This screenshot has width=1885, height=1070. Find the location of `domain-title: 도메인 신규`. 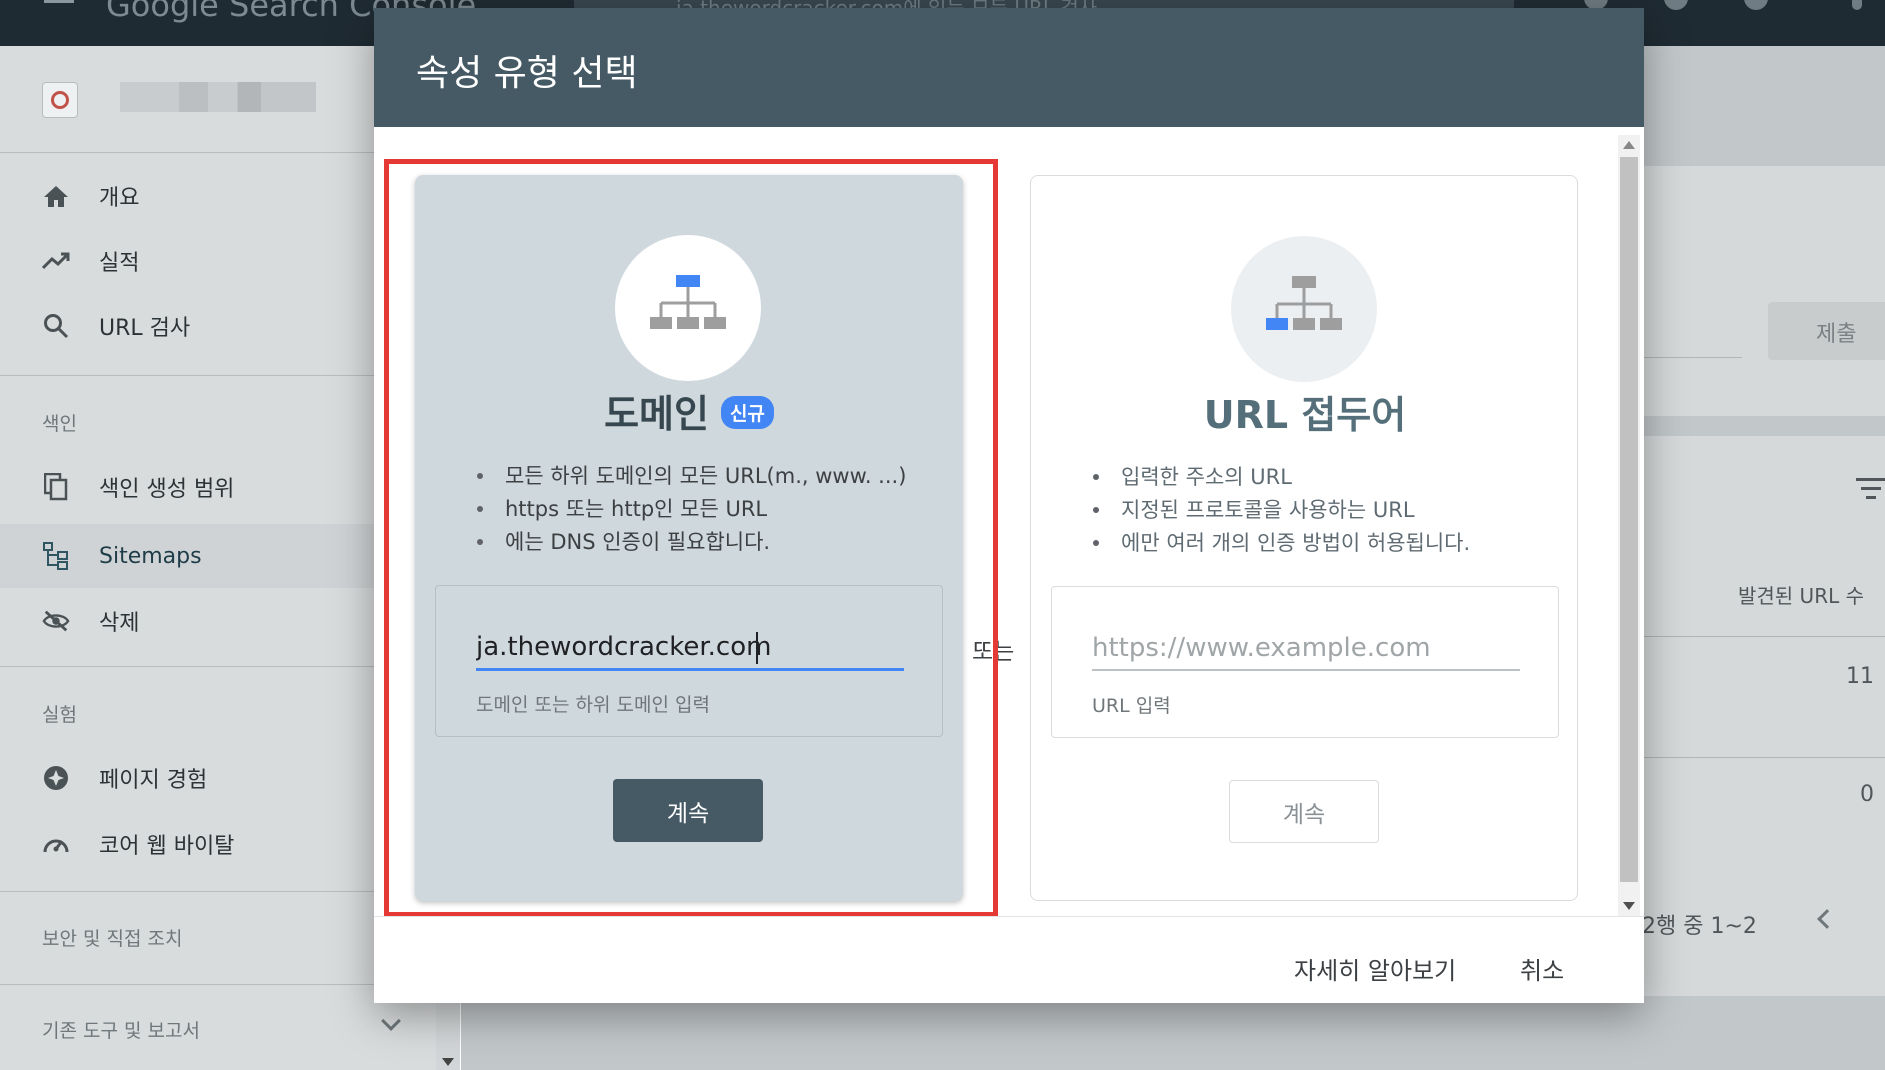

domain-title: 도메인 신규 is located at coordinates (689, 410).